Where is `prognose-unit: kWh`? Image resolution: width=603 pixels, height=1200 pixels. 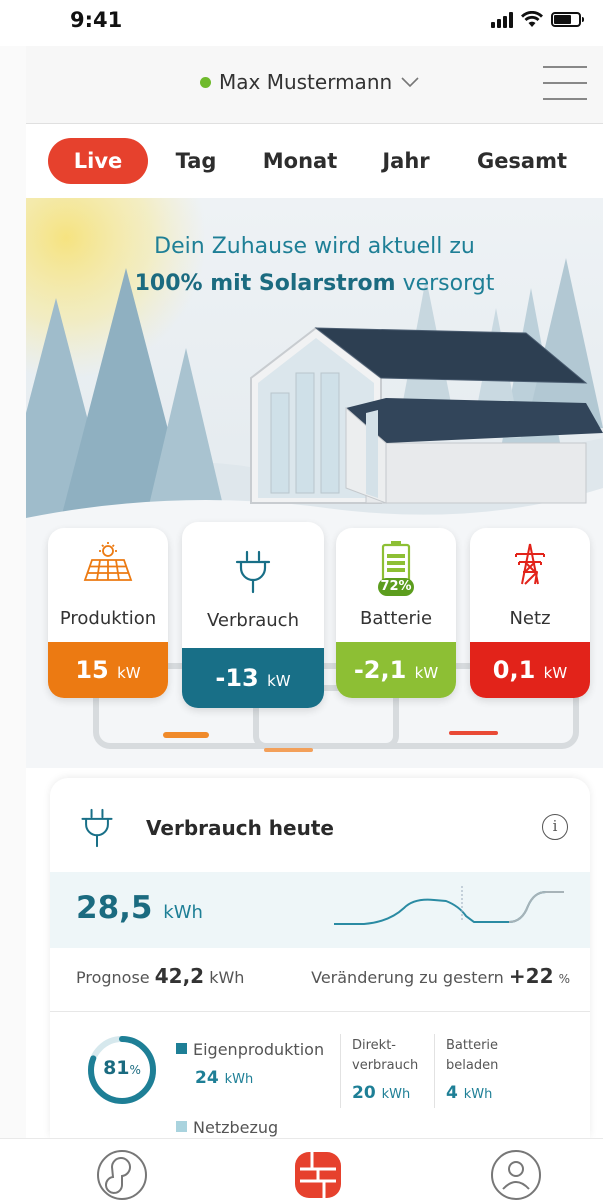
prognose-unit: kWh is located at coordinates (227, 977).